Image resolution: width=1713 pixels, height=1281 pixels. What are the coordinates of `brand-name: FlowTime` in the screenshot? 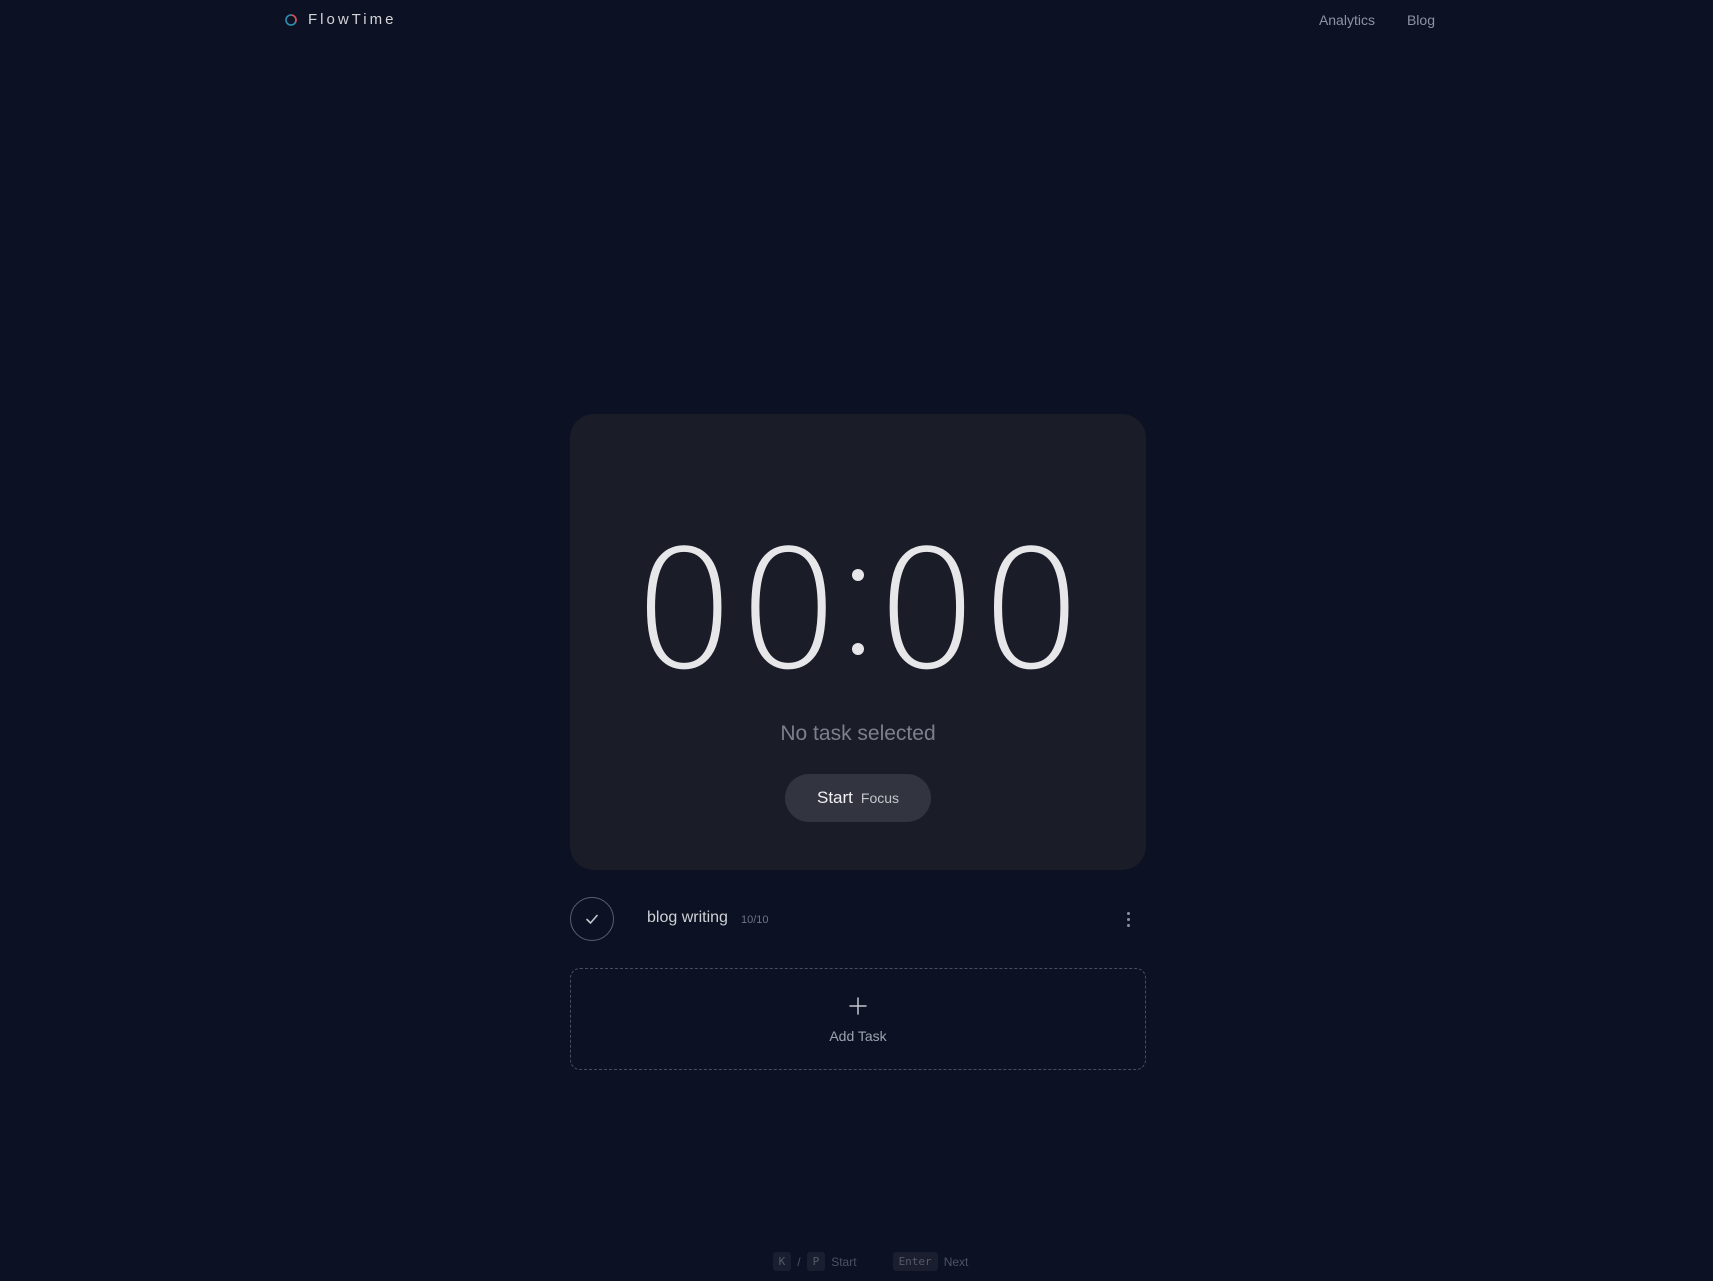 It's located at (352, 19).